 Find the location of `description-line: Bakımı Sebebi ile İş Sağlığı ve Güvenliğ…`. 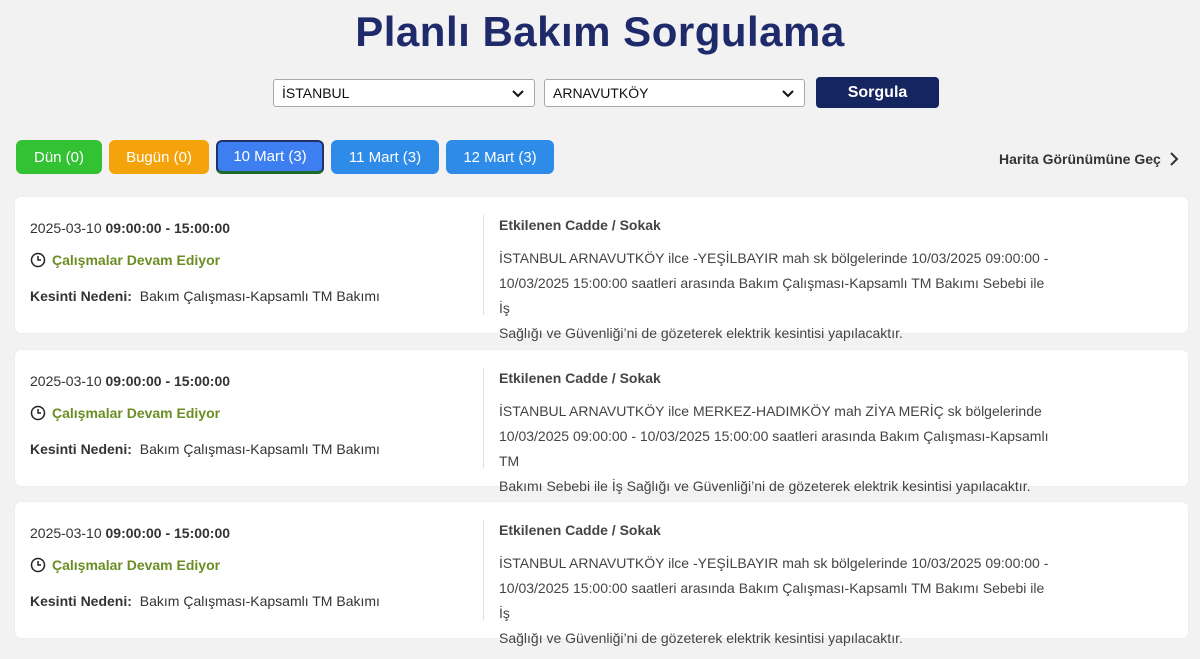

description-line: Bakımı Sebebi ile İş Sağlığı ve Güvenliğ… is located at coordinates (765, 486).